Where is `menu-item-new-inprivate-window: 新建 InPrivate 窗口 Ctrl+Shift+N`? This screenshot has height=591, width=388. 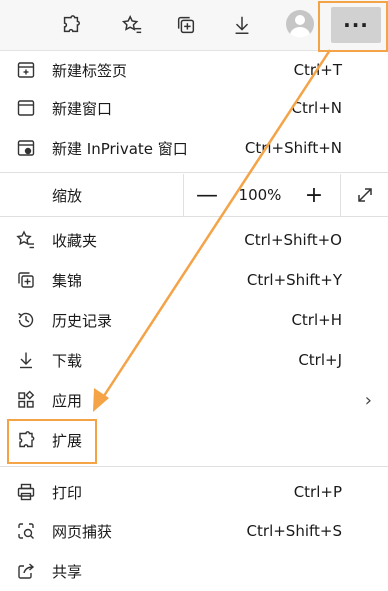 menu-item-new-inprivate-window: 新建 InPrivate 窗口 Ctrl+Shift+N is located at coordinates (194, 148).